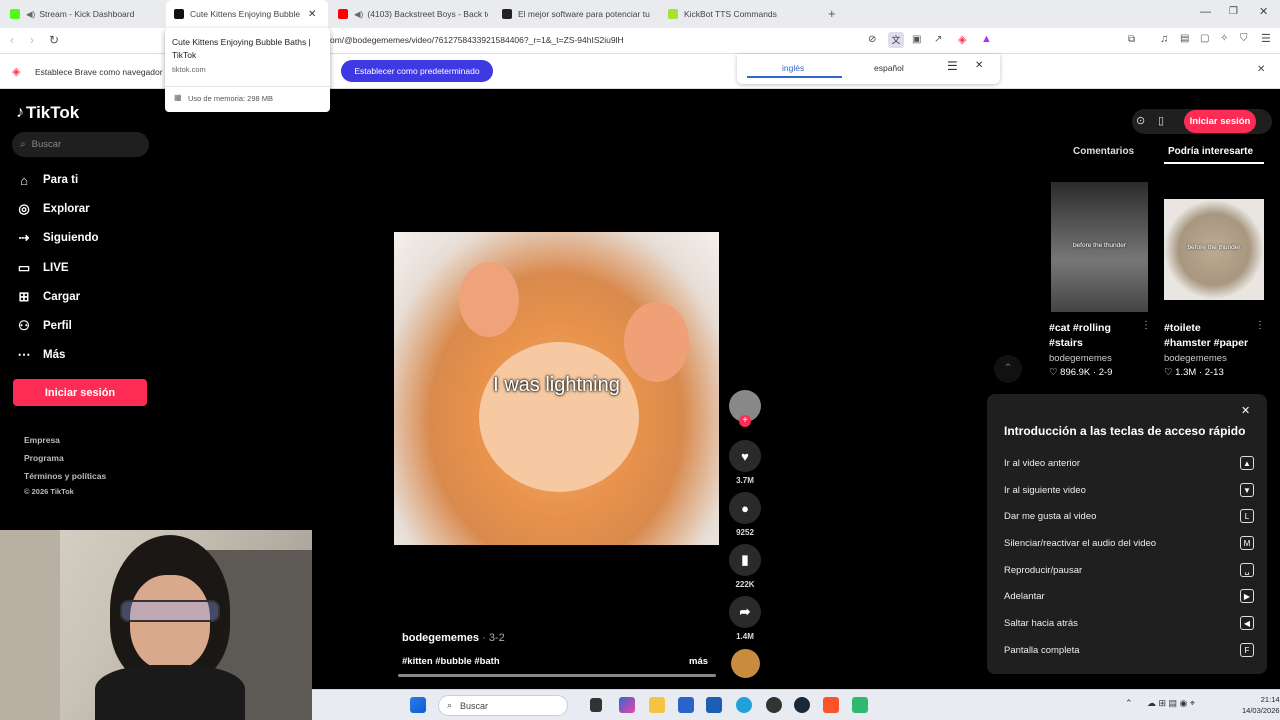 The width and height of the screenshot is (1280, 720). Describe the element at coordinates (745, 663) in the screenshot. I see `music-disc-icon` at that location.